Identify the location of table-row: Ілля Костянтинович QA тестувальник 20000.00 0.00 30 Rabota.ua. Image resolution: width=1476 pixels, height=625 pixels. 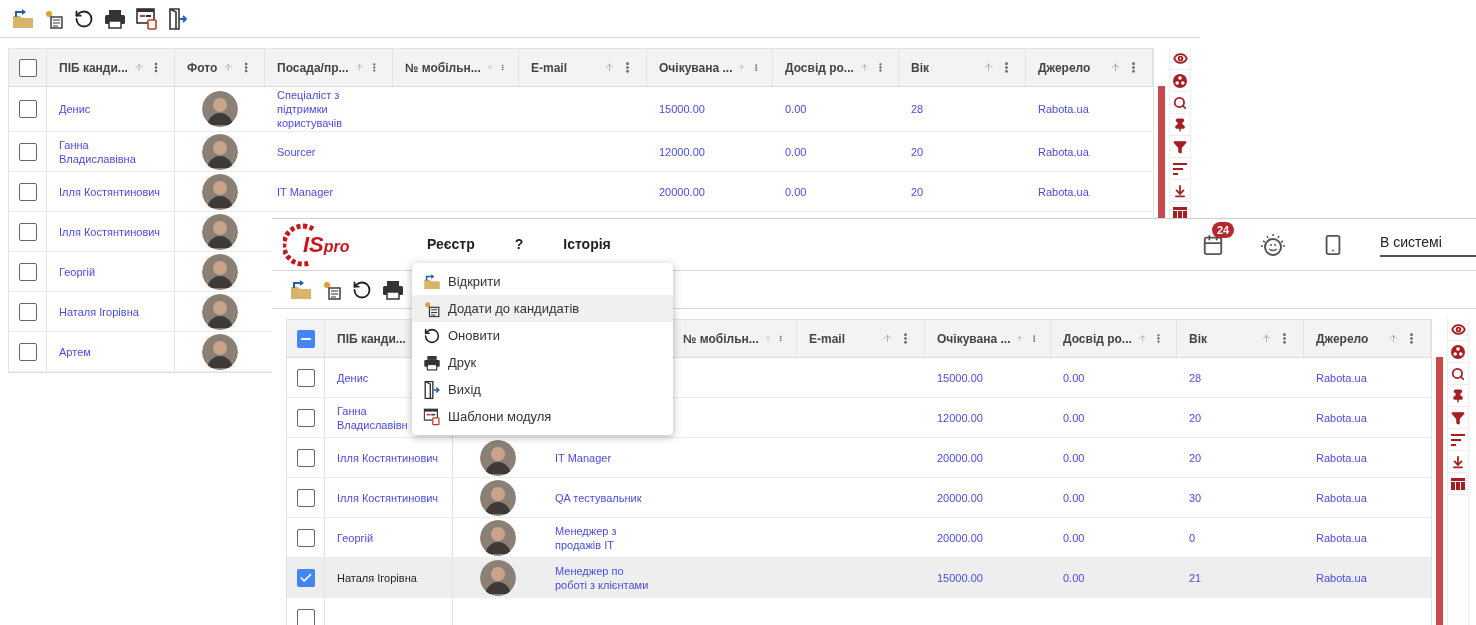
(859, 498).